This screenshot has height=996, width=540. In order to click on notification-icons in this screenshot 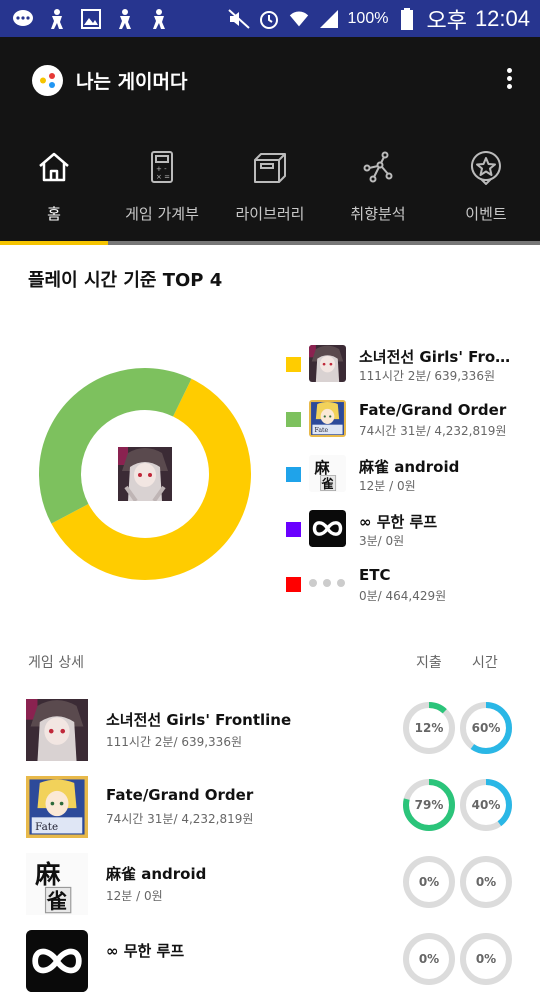, I will do `click(85, 19)`.